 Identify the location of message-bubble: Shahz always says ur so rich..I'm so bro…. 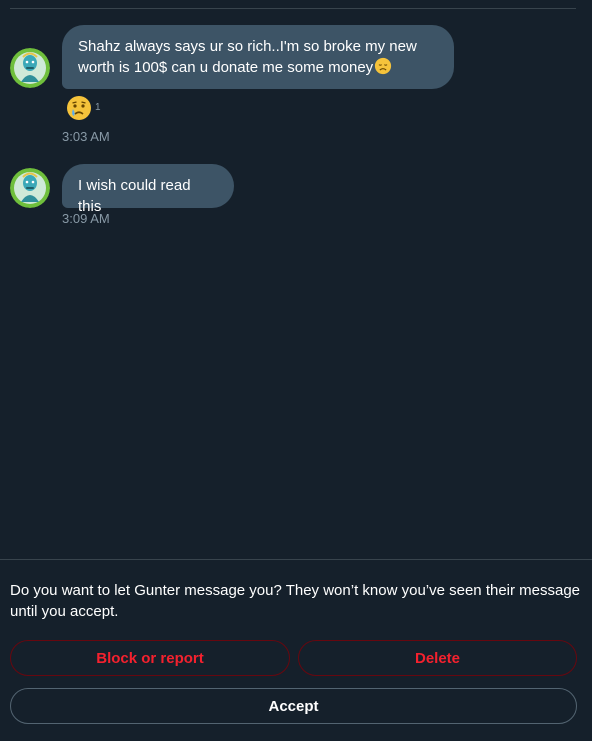
(258, 57).